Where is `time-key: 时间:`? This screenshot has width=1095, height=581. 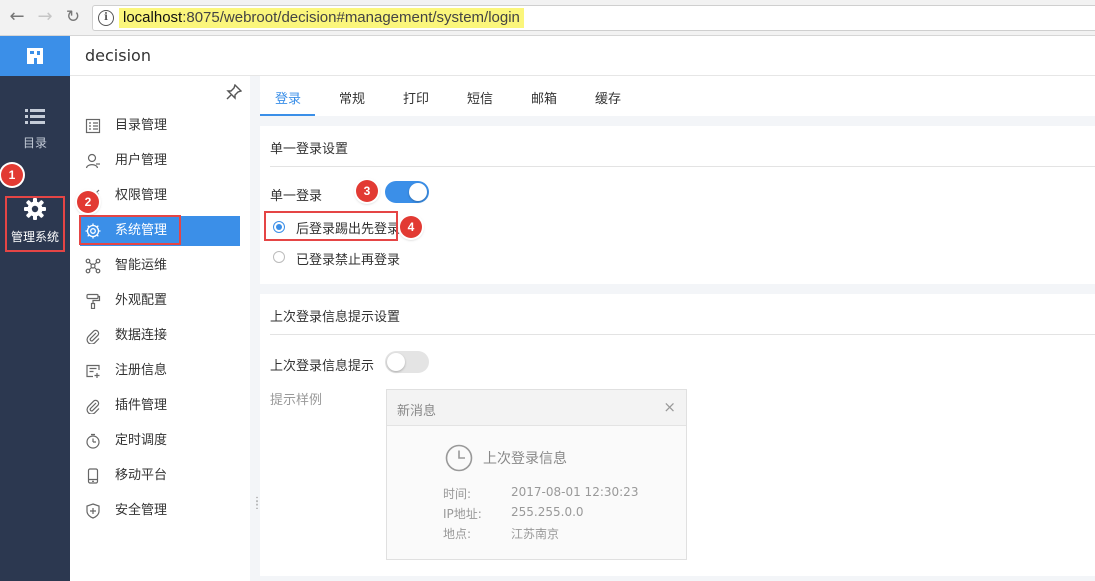 time-key: 时间: is located at coordinates (457, 494).